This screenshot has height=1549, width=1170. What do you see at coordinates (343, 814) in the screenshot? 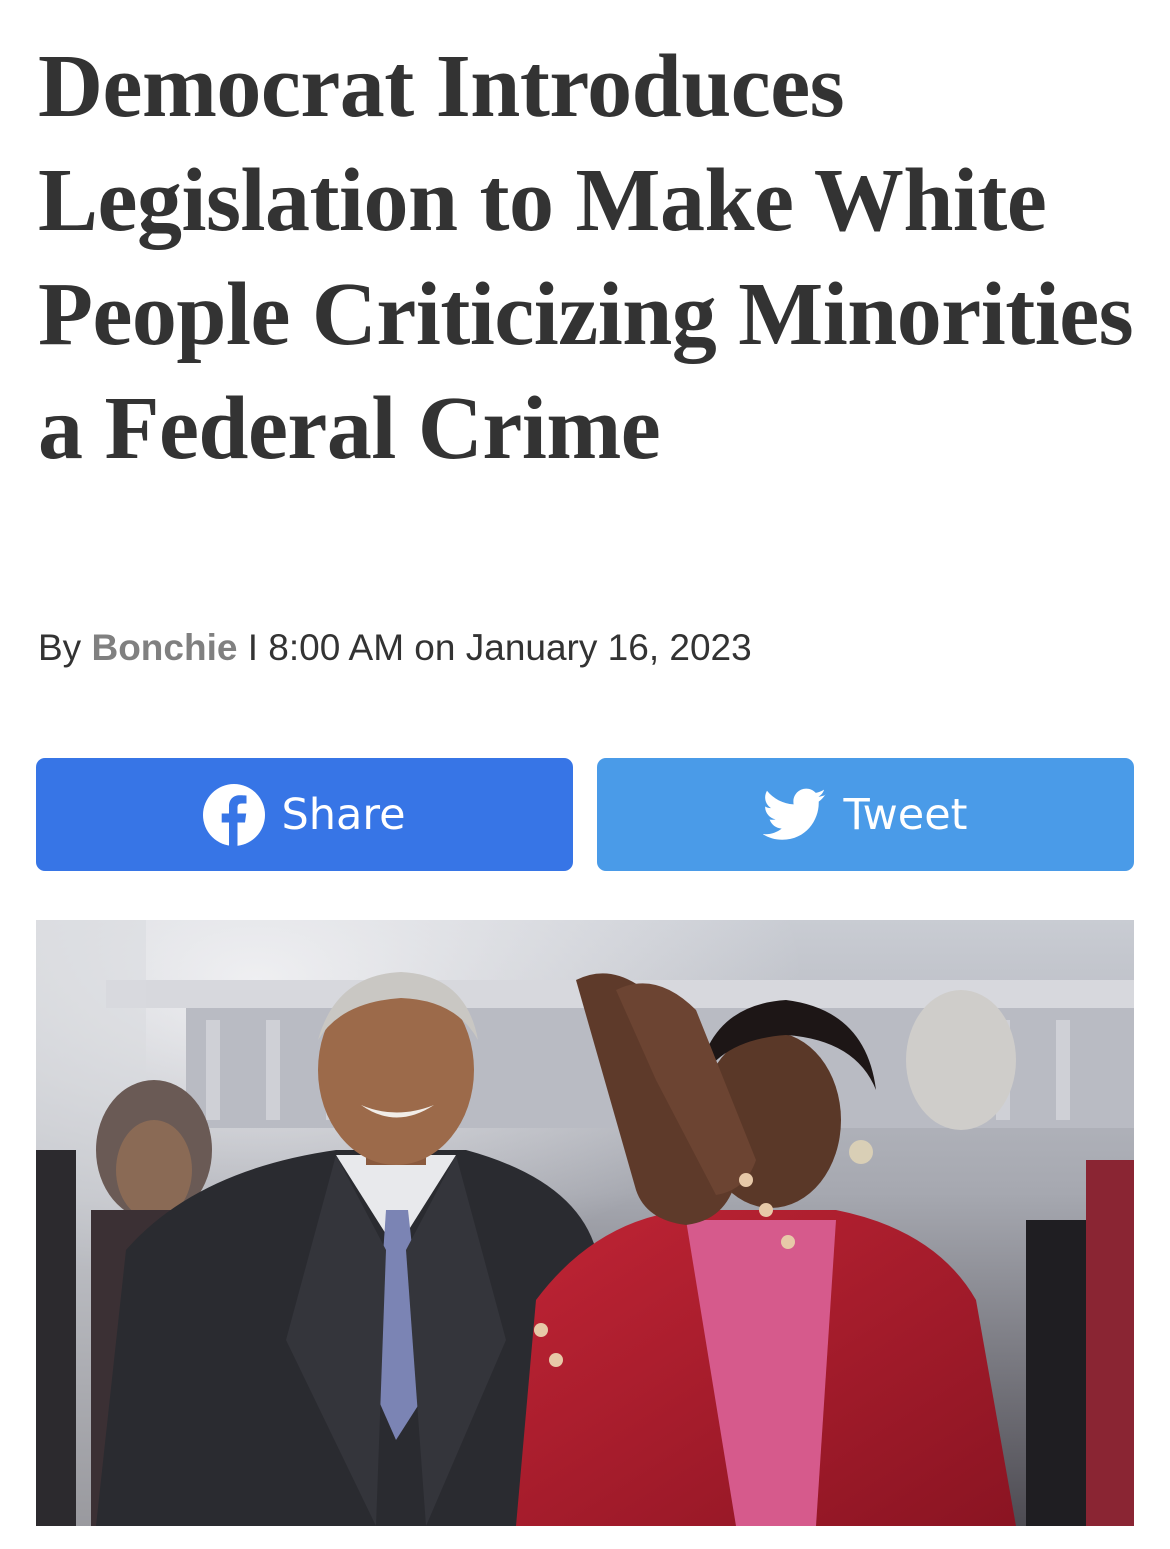
I see `share-label: Share` at bounding box center [343, 814].